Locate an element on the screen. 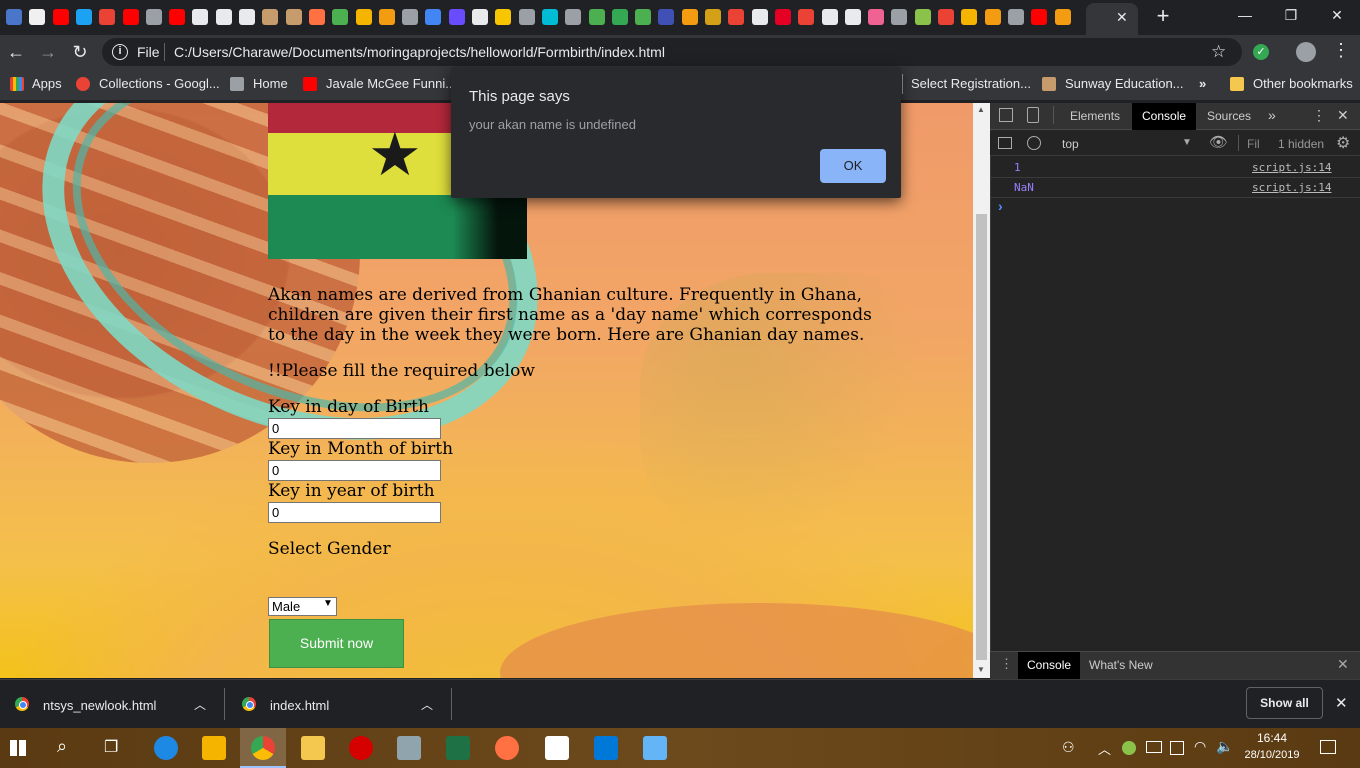  extension-check-icon: ✓ is located at coordinates (1261, 52).